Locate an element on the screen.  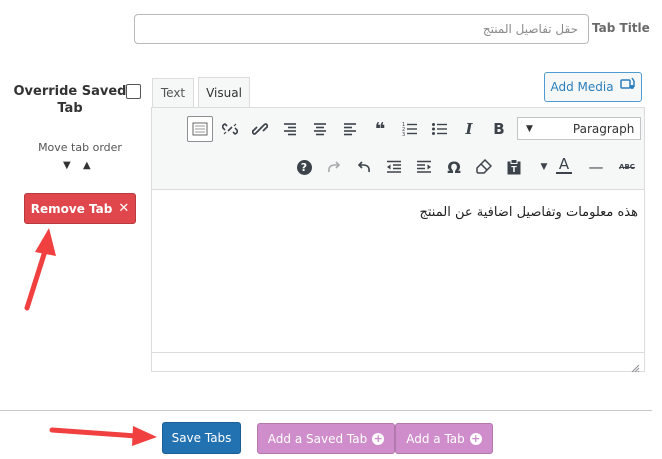
annotation-arrow-remove is located at coordinates (40, 269).